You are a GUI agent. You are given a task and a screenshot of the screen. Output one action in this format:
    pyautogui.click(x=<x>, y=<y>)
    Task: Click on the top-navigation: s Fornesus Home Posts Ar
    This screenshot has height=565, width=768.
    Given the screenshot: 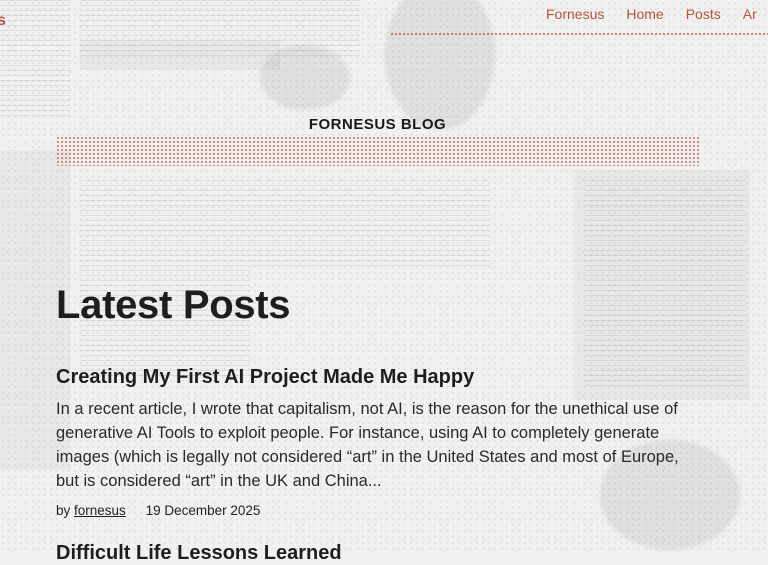 What is the action you would take?
    pyautogui.click(x=384, y=17)
    